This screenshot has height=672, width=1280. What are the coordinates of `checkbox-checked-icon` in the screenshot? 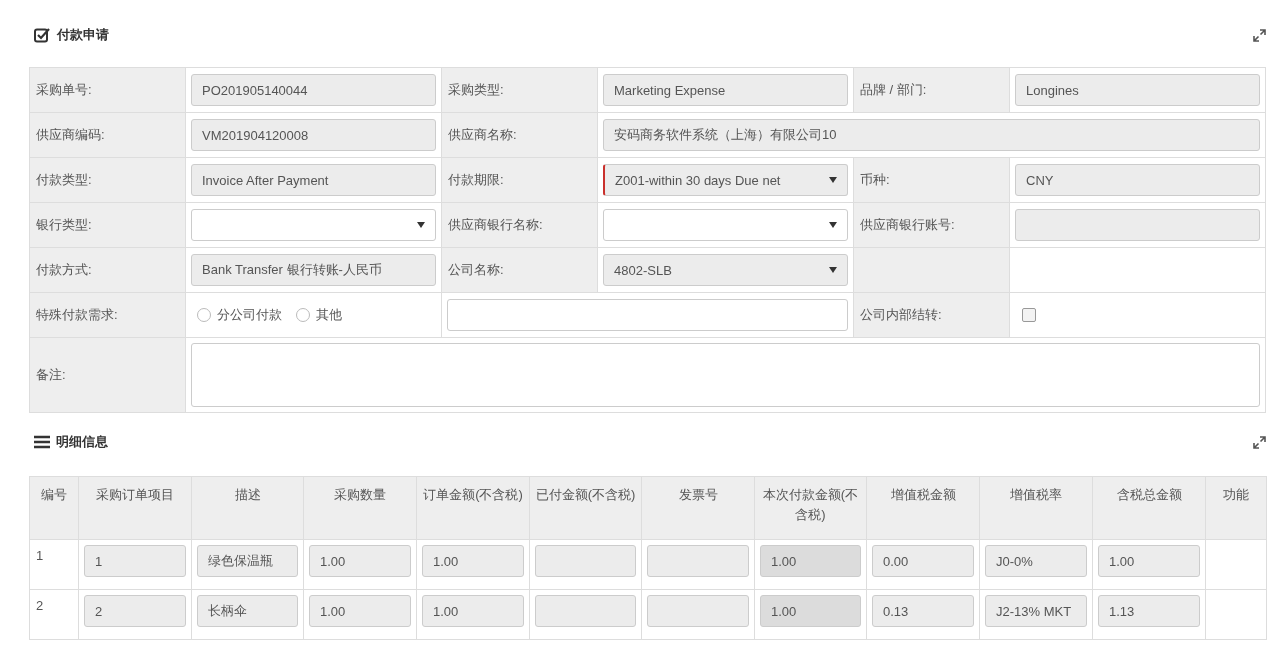 It's located at (42, 35).